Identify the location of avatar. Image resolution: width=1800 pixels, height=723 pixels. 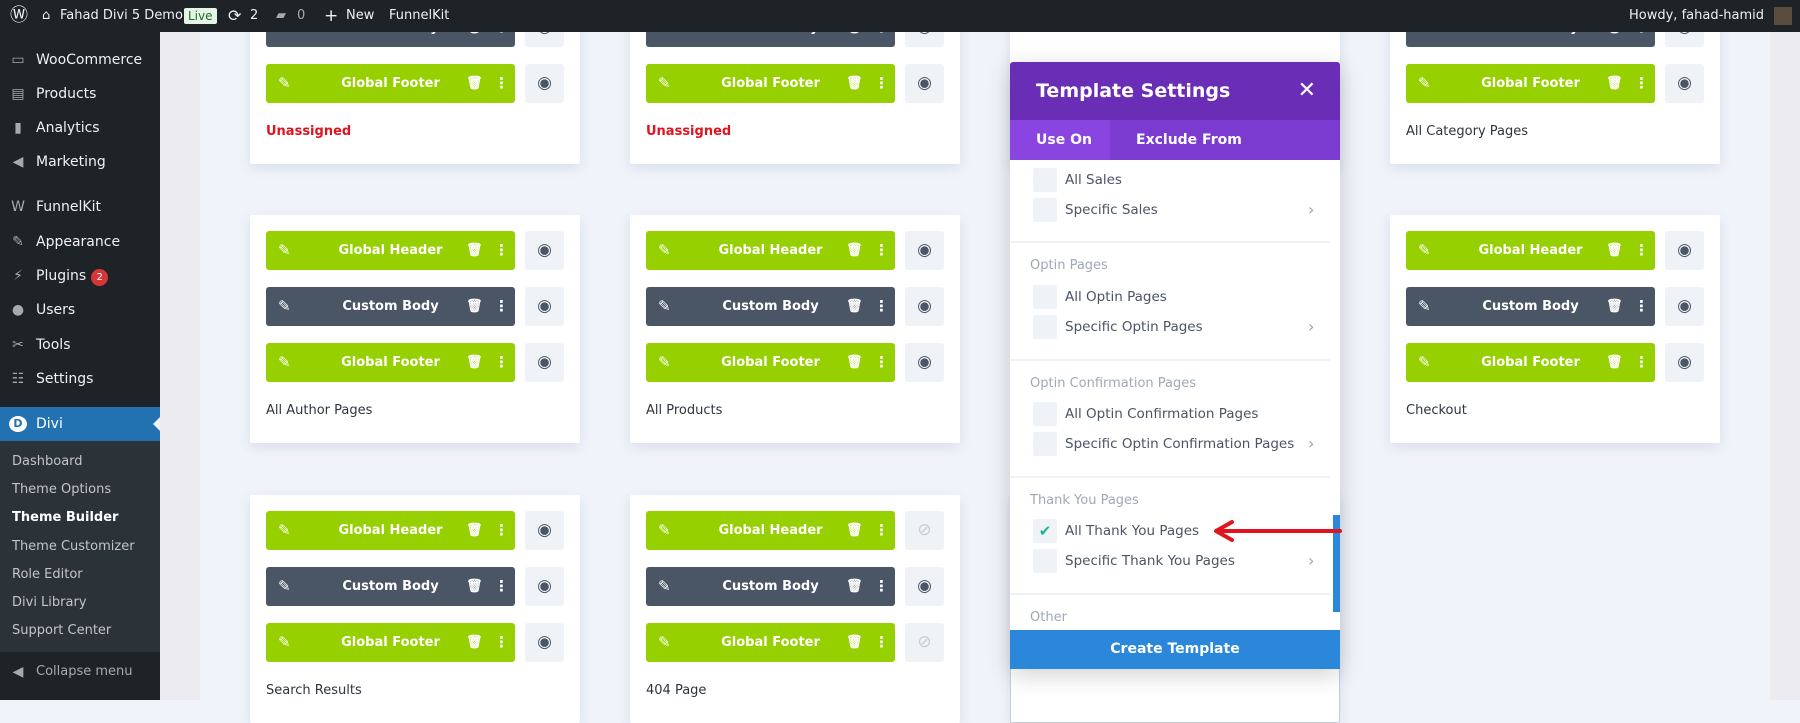
(1783, 16).